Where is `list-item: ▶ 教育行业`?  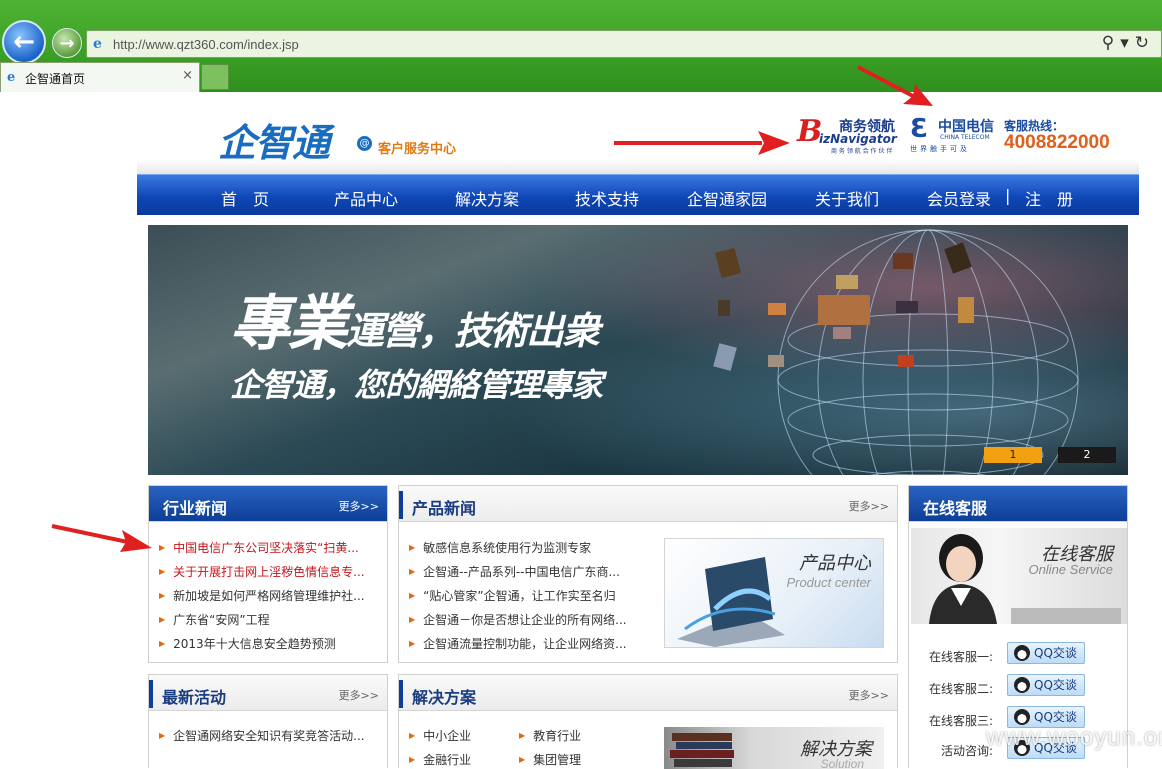
list-item: ▶ 教育行业 is located at coordinates (550, 735).